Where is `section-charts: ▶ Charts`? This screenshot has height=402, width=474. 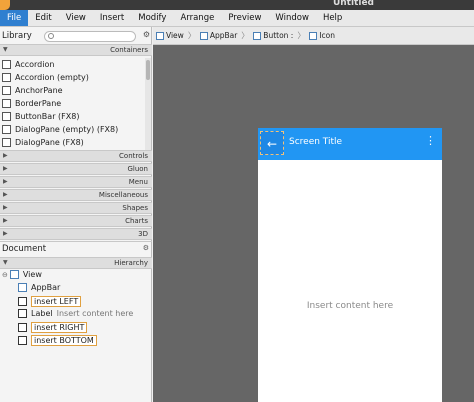
section-charts: ▶ Charts is located at coordinates (76, 221).